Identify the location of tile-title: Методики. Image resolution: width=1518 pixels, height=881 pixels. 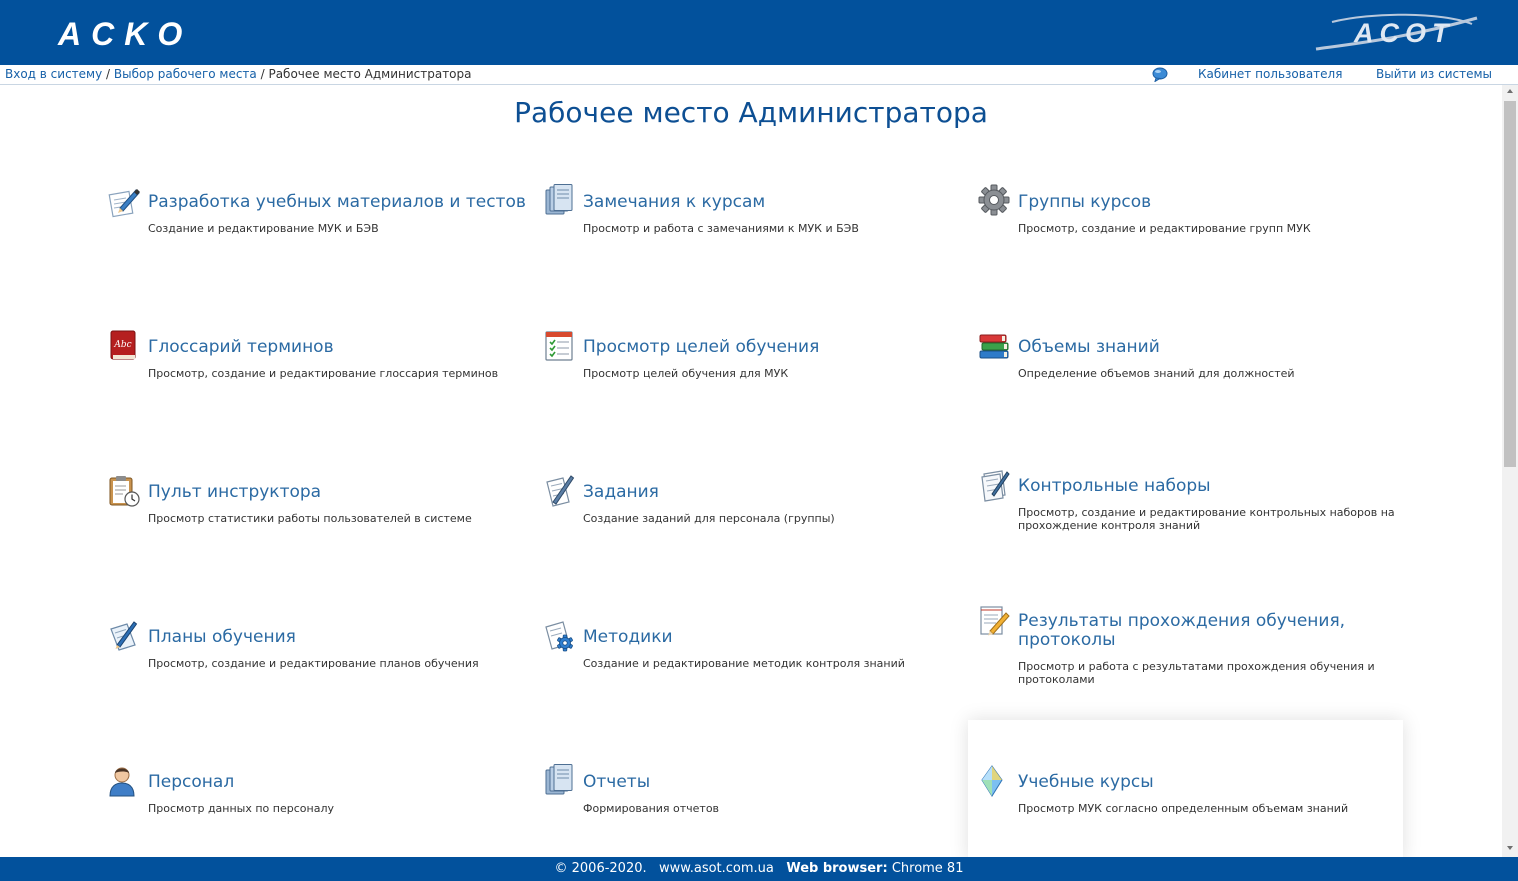
(780, 637).